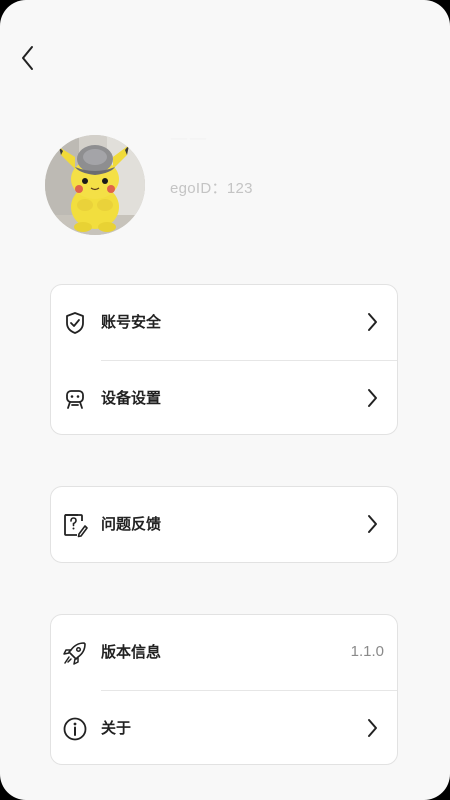 The height and width of the screenshot is (800, 450). What do you see at coordinates (224, 322) in the screenshot?
I see `account-security-row: 账号安全` at bounding box center [224, 322].